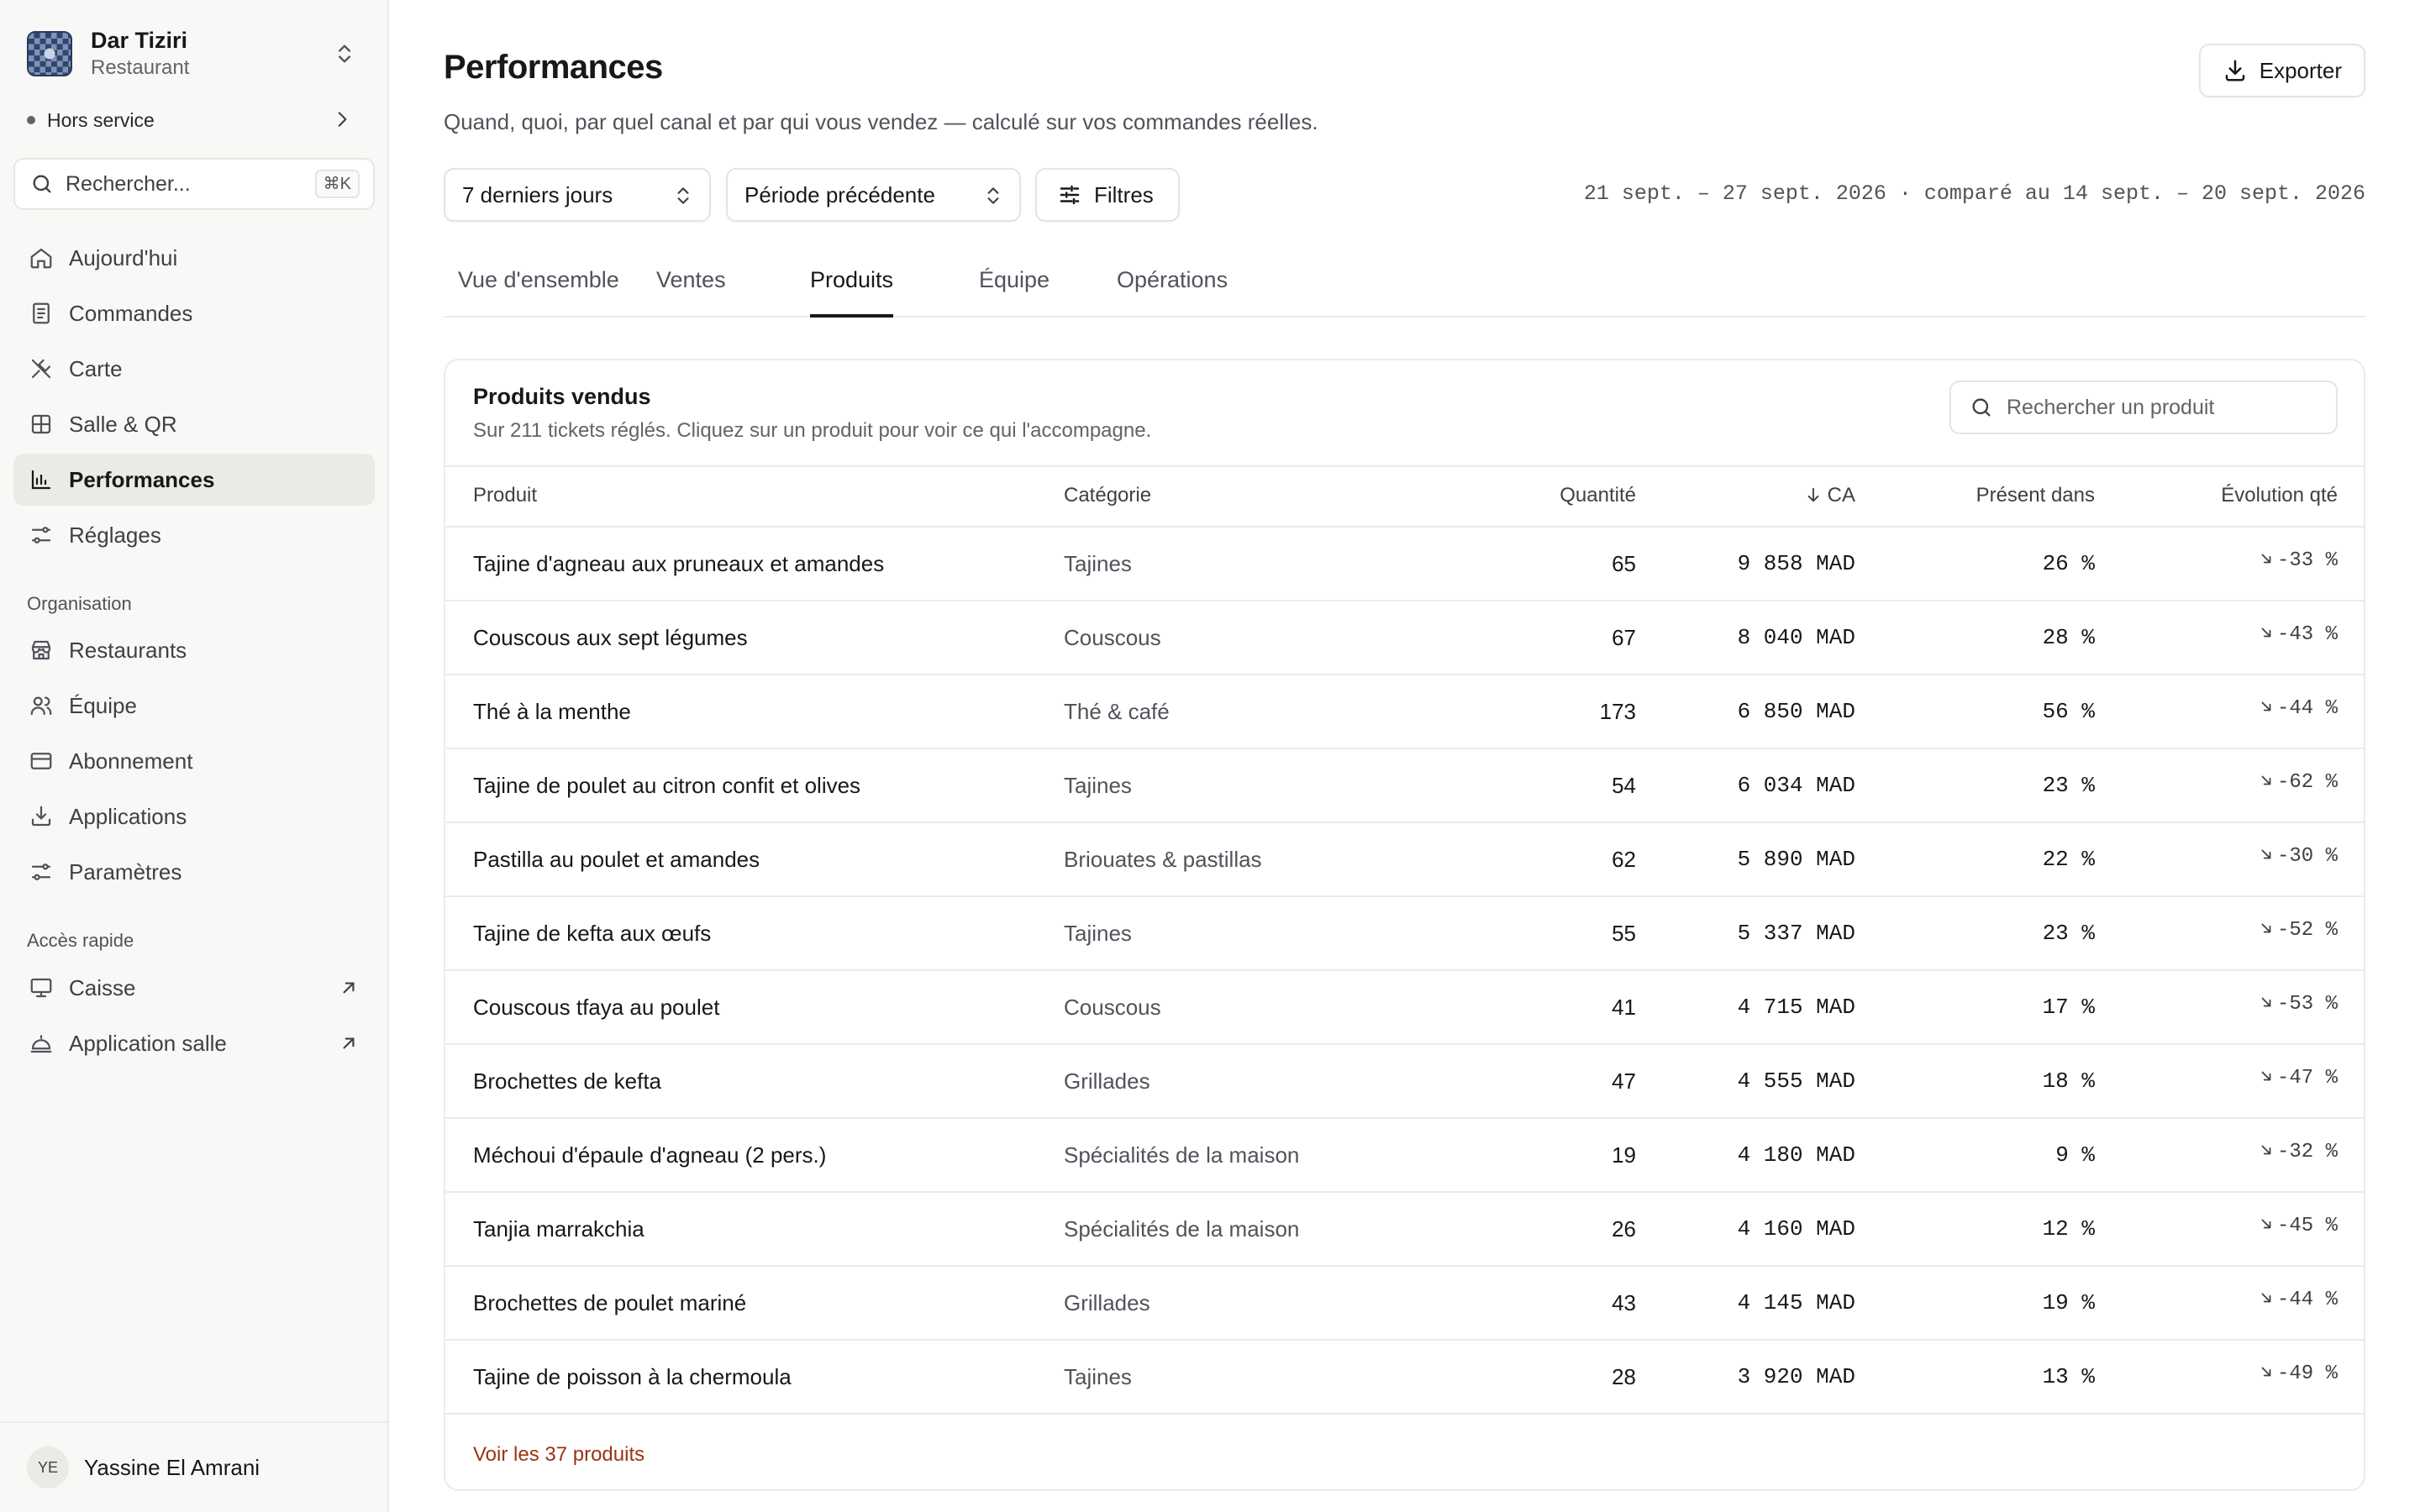  Describe the element at coordinates (1796, 933) in the screenshot. I see `product-revenue: 5 337 MAD` at that location.